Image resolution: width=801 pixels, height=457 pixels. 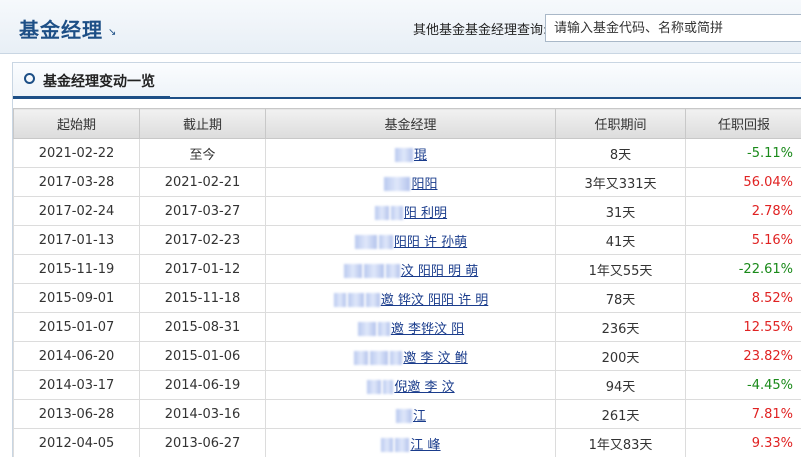 I want to click on return-cell-text: 7.81%, so click(x=772, y=414).